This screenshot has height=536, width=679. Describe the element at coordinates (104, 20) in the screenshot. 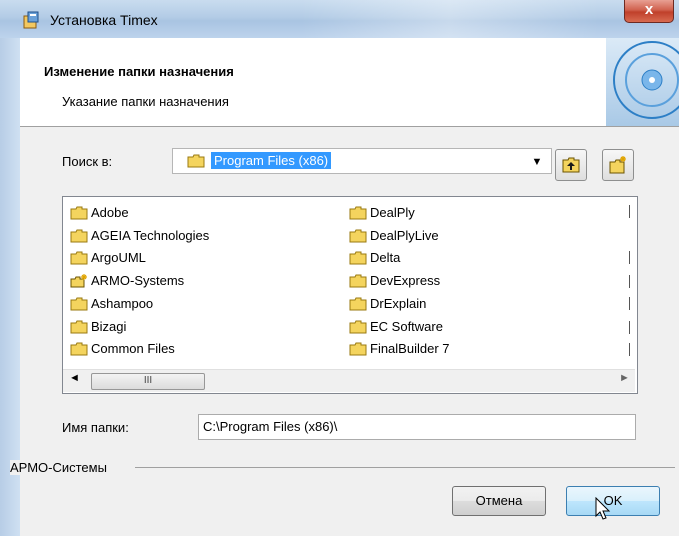

I see `window-title: Установка Timex` at that location.